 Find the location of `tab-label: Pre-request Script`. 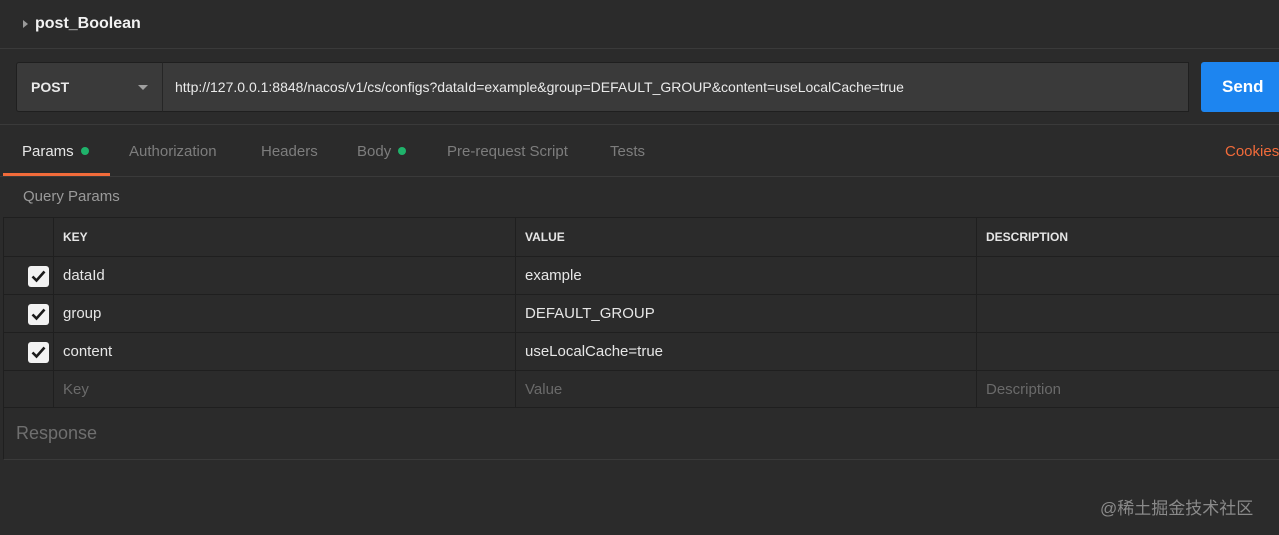

tab-label: Pre-request Script is located at coordinates (507, 151).